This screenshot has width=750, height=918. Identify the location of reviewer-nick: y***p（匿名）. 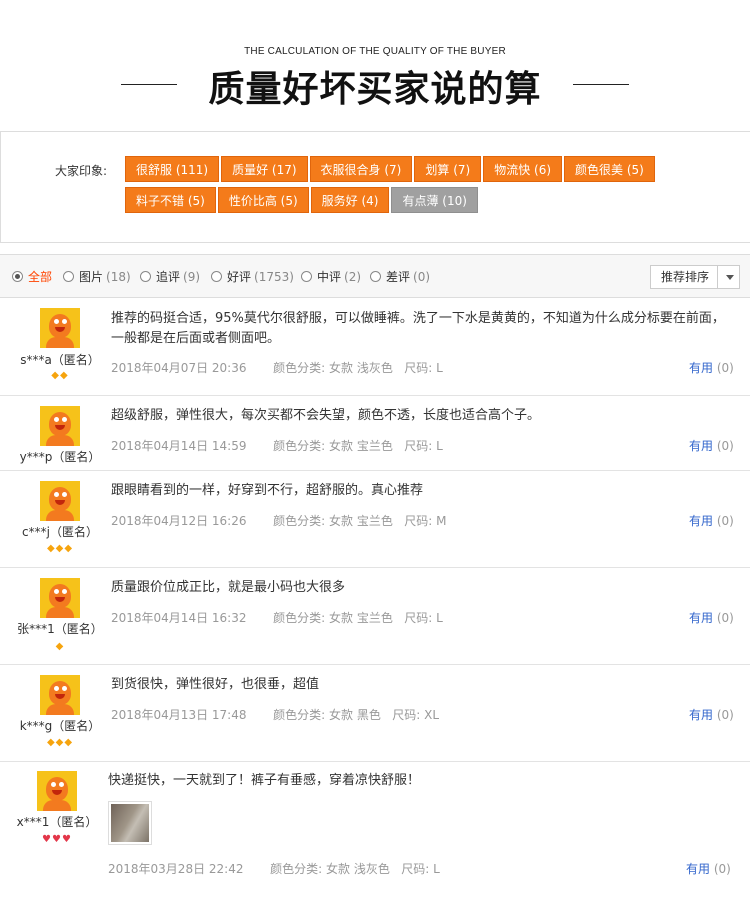
(60, 457).